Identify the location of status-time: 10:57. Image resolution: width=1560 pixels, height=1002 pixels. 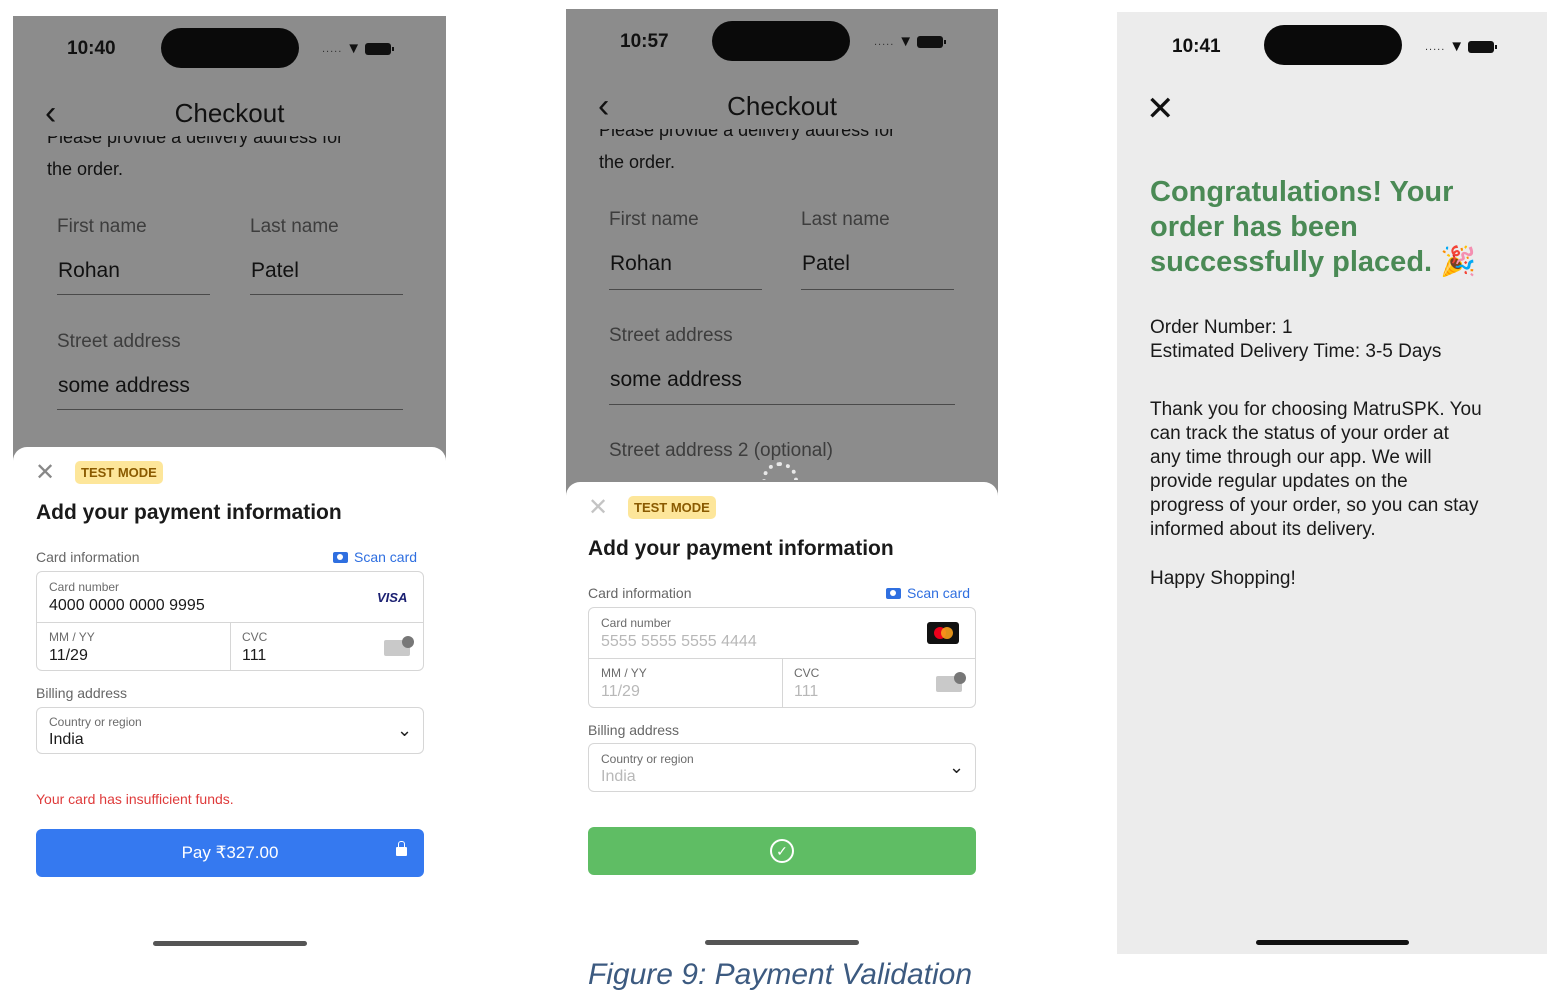
(644, 41).